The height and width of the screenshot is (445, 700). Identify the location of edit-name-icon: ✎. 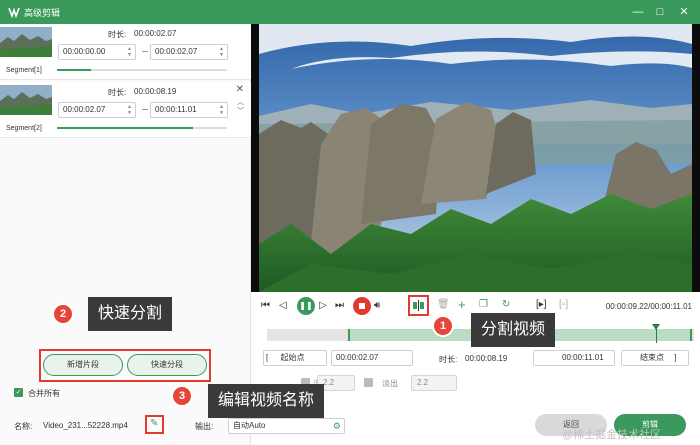
(154, 423).